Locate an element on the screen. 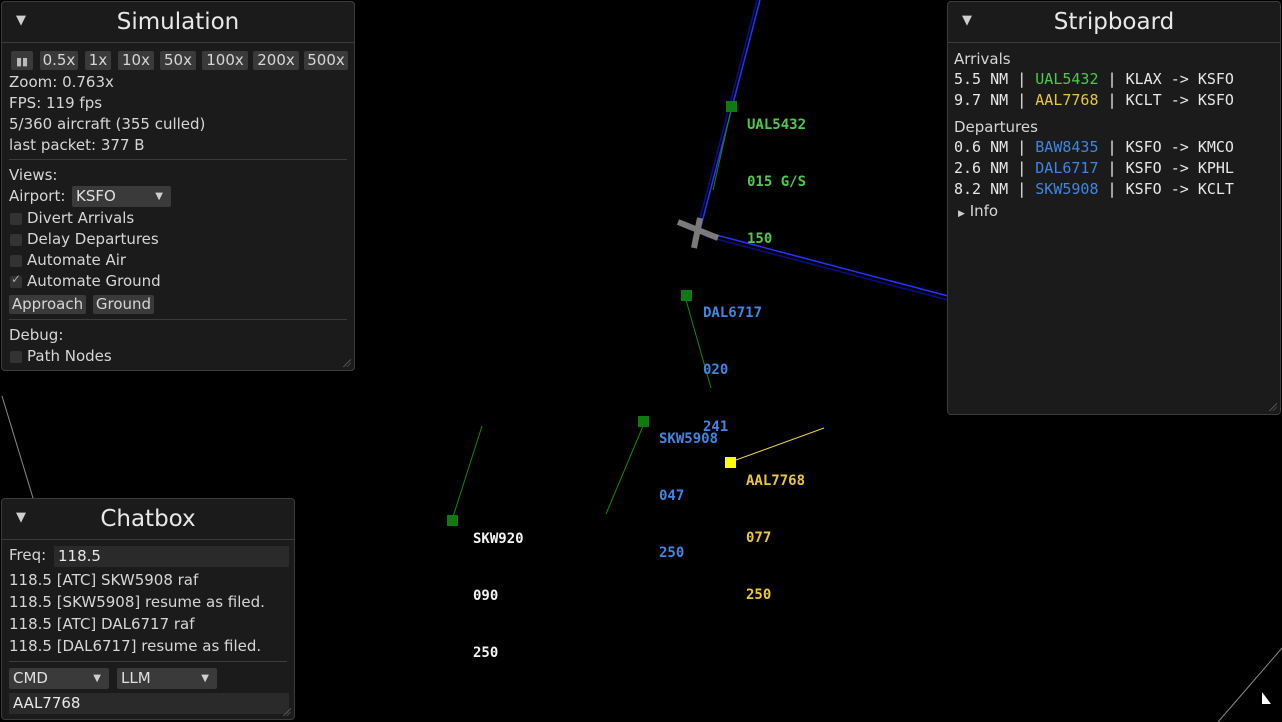  speed-button-500x: 500x is located at coordinates (326, 60).